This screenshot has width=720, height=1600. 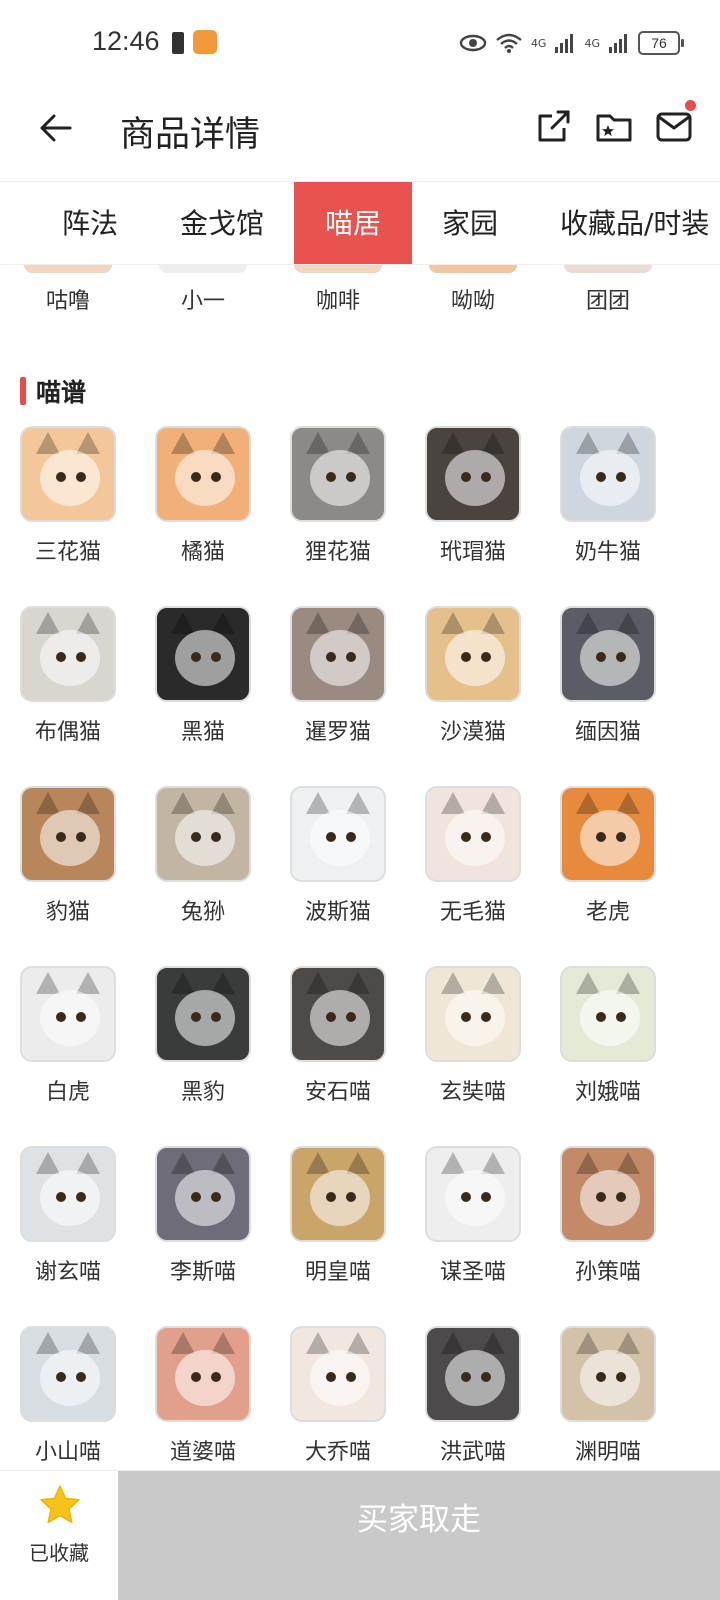 What do you see at coordinates (360, 44) in the screenshot?
I see `status-bar: 12:46 4G 4G 76` at bounding box center [360, 44].